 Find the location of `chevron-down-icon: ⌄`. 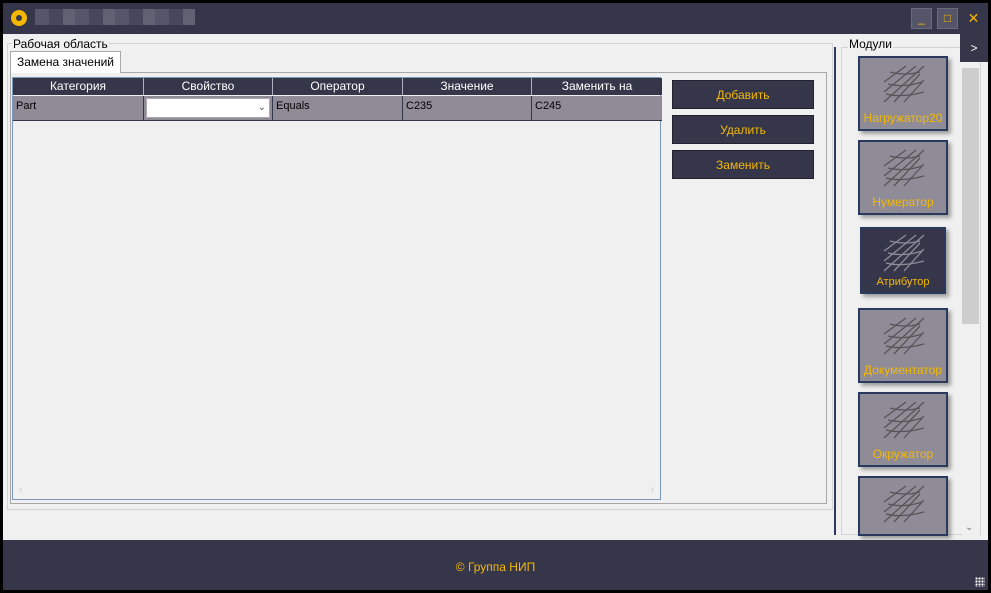

chevron-down-icon: ⌄ is located at coordinates (262, 108).